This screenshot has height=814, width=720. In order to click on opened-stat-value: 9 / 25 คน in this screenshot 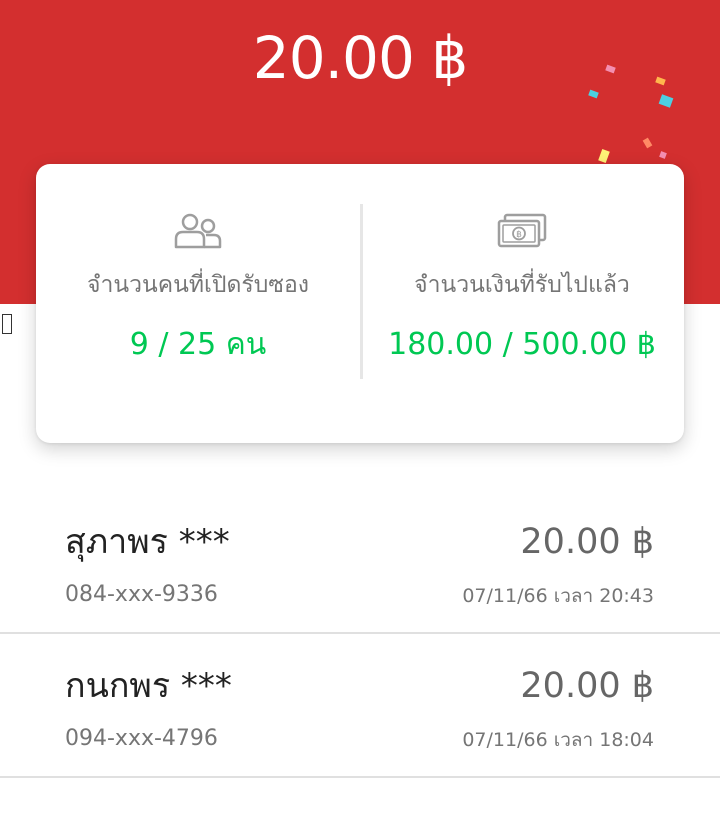, I will do `click(198, 344)`.